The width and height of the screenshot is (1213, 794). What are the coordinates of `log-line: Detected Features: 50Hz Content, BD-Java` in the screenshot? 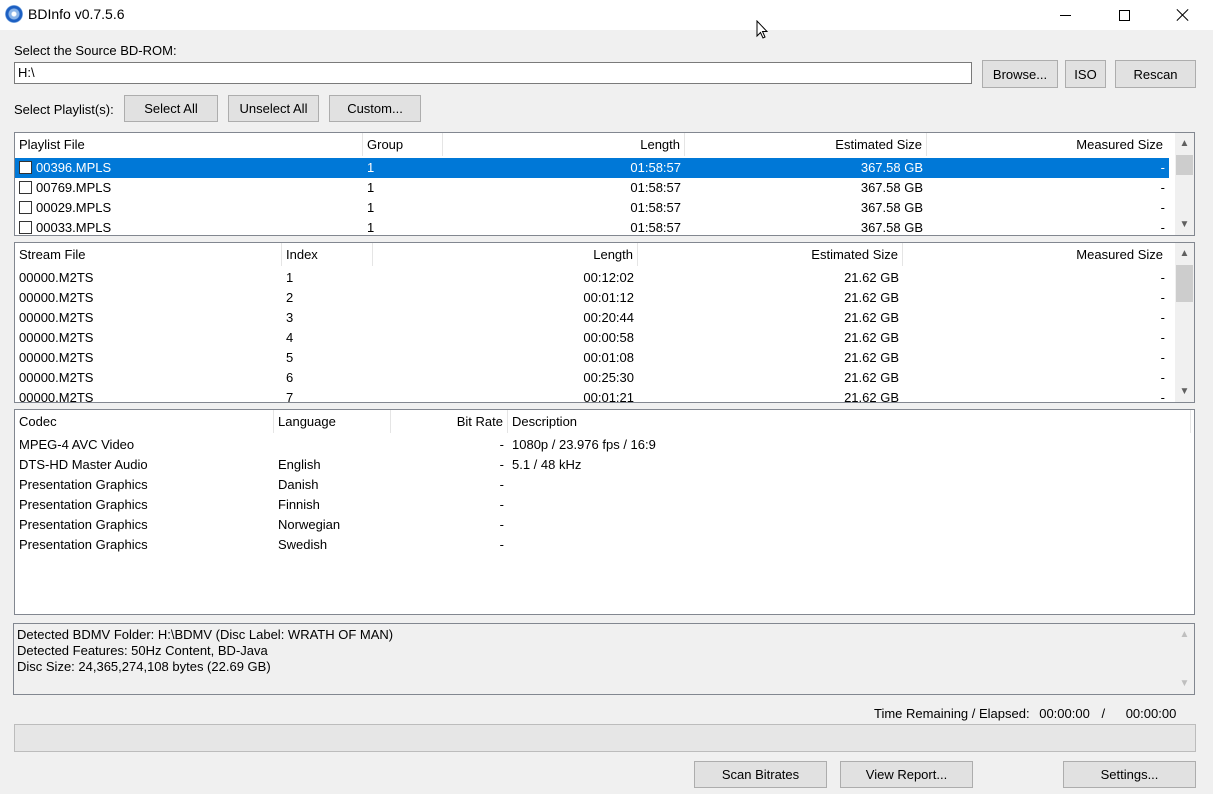 It's located at (142, 650).